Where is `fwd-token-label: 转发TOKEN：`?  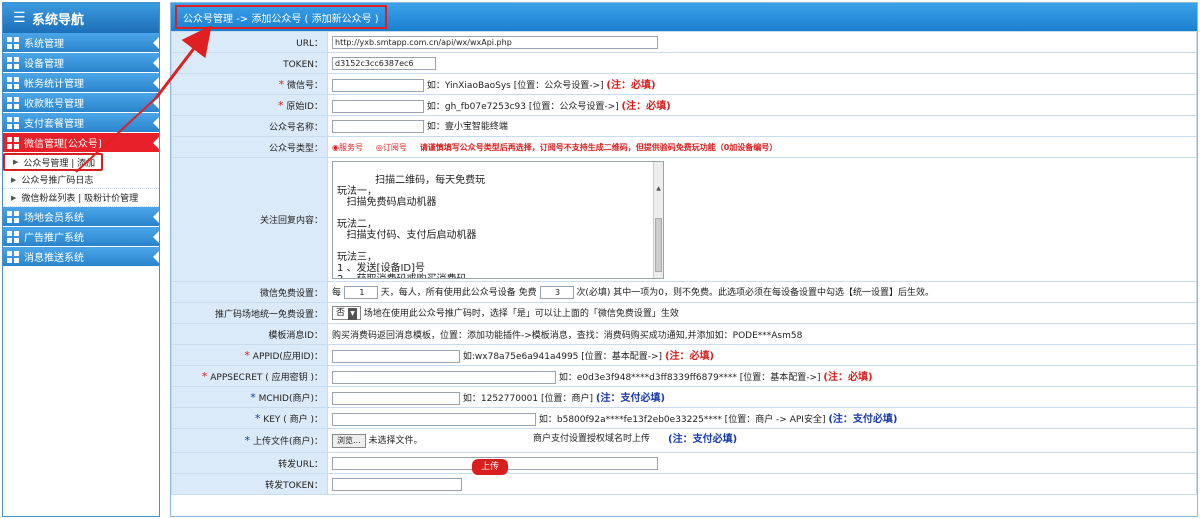 fwd-token-label: 转发TOKEN： is located at coordinates (249, 484).